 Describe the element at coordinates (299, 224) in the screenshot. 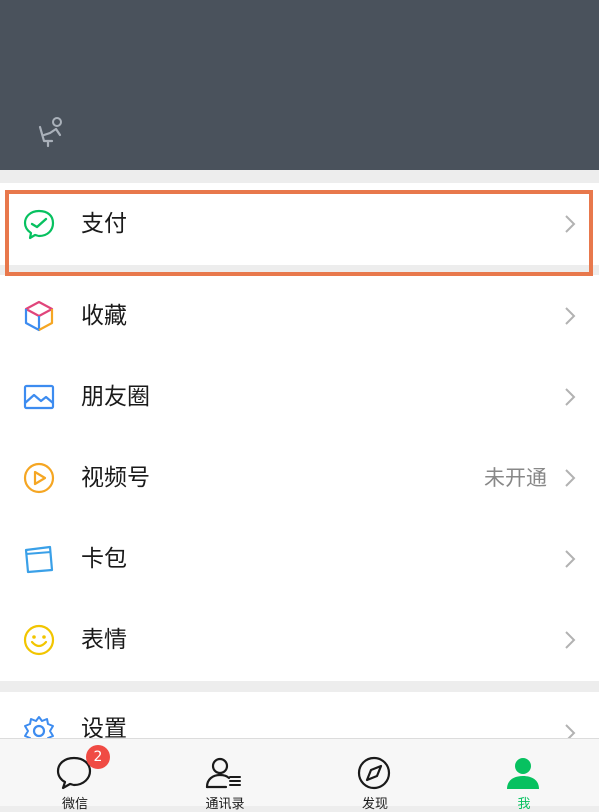

I see `menu-item-pay: 支付` at that location.